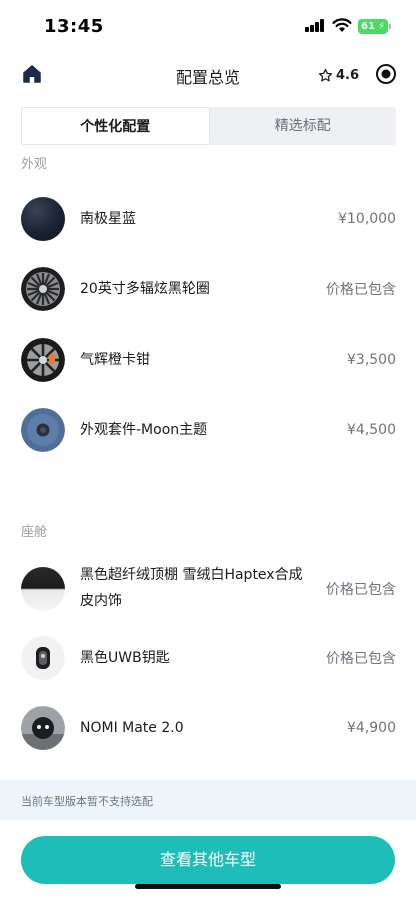  Describe the element at coordinates (208, 26) in the screenshot. I see `status-bar: 13:45 61 ⚡` at that location.